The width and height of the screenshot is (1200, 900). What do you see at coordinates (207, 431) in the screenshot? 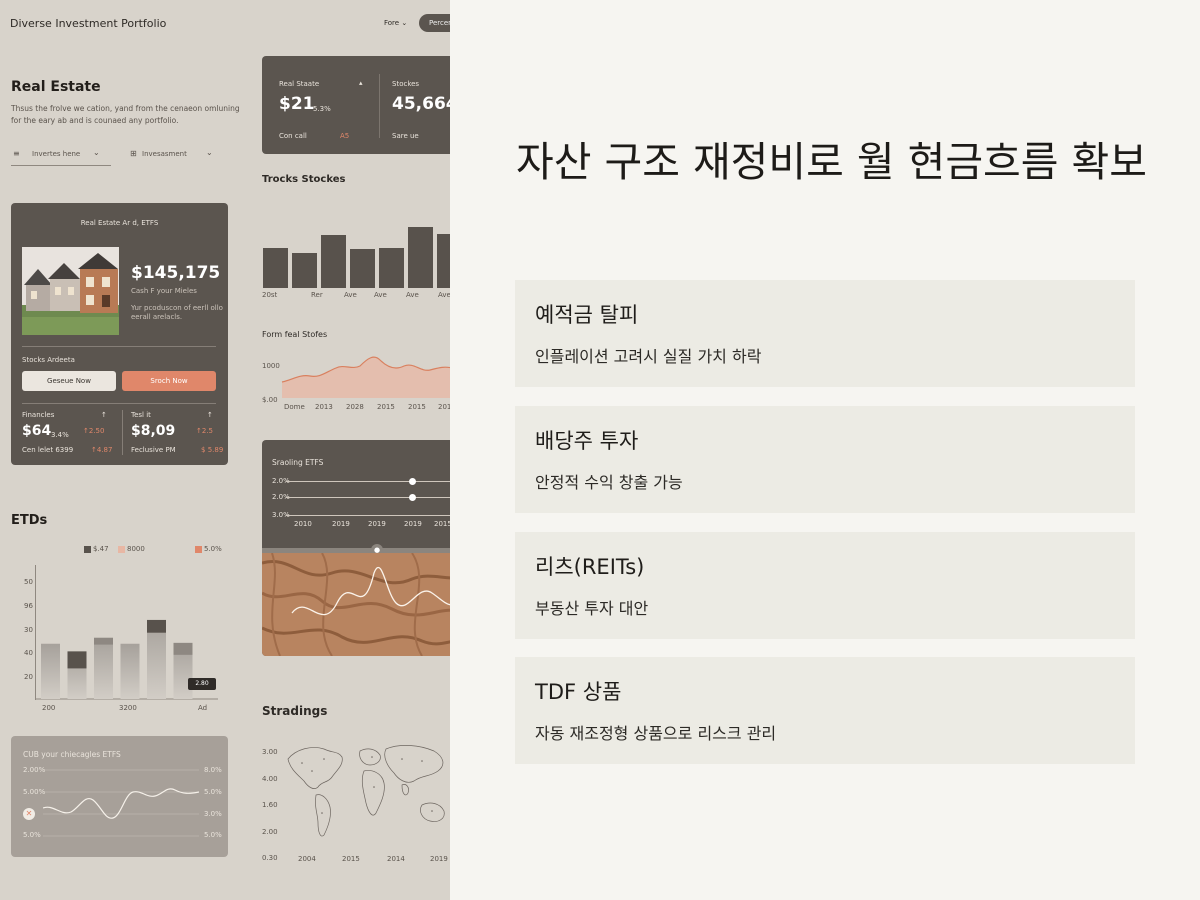
I see `stat2-change-value: 2.5` at bounding box center [207, 431].